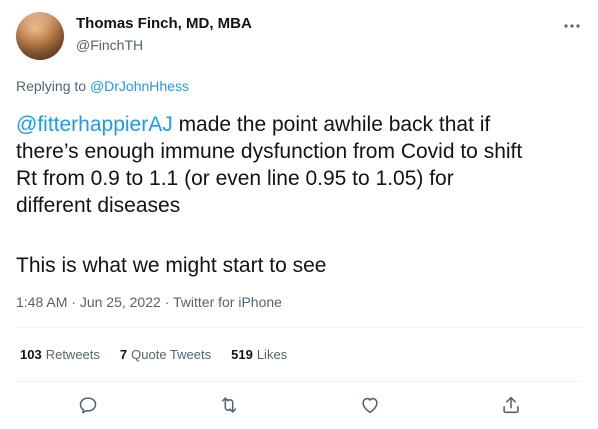 Image resolution: width=598 pixels, height=429 pixels. I want to click on quote-tweets-label: Quote Tweets, so click(171, 354).